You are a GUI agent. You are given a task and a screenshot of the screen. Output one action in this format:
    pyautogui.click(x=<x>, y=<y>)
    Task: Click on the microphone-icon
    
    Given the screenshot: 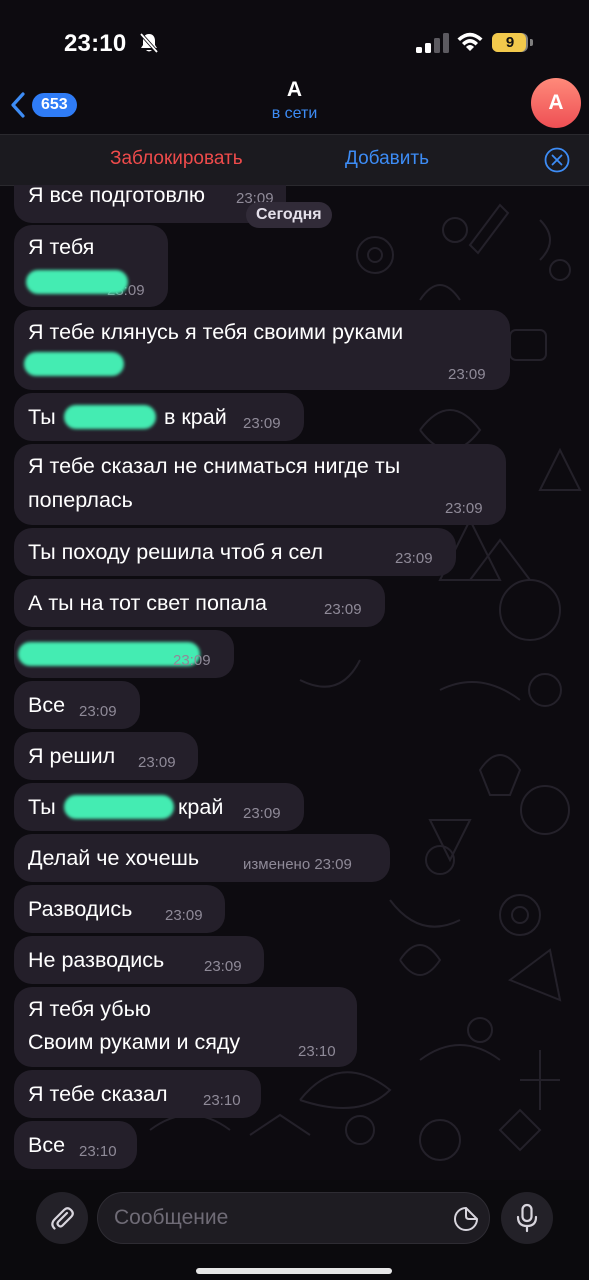 What is the action you would take?
    pyautogui.click(x=527, y=1218)
    